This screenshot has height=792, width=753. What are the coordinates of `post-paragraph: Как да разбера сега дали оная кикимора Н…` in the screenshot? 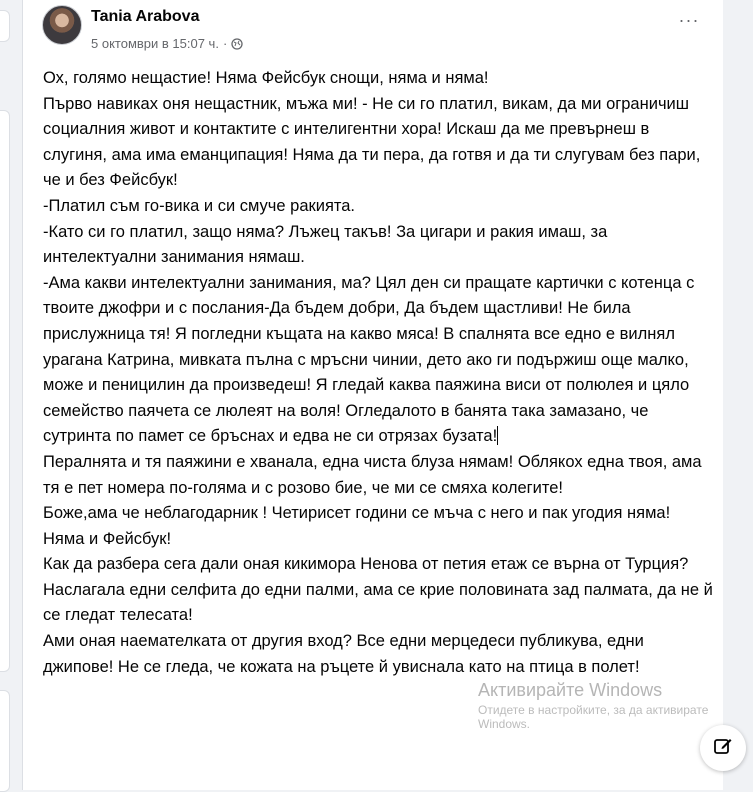 It's located at (380, 590).